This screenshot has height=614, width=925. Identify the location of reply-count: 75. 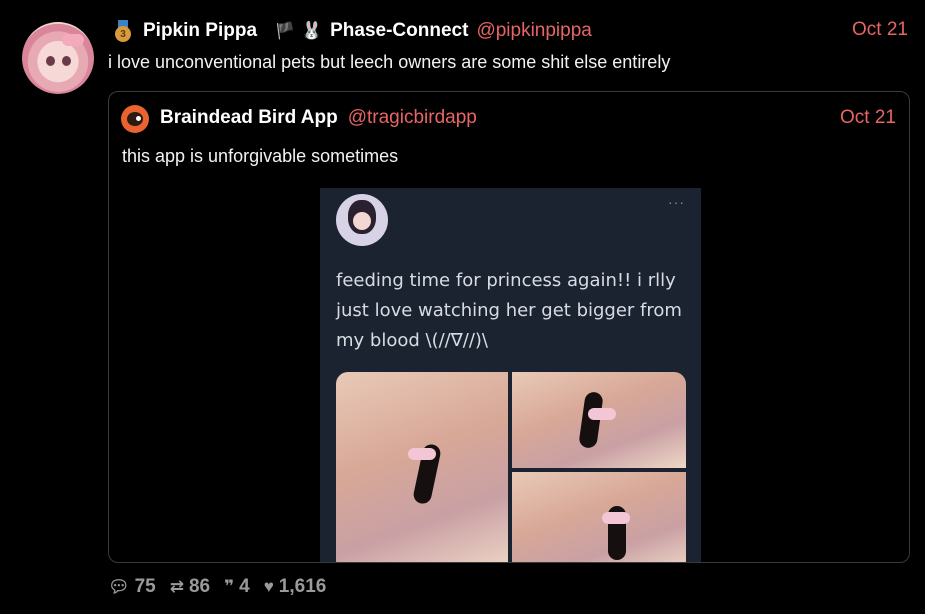
(145, 586).